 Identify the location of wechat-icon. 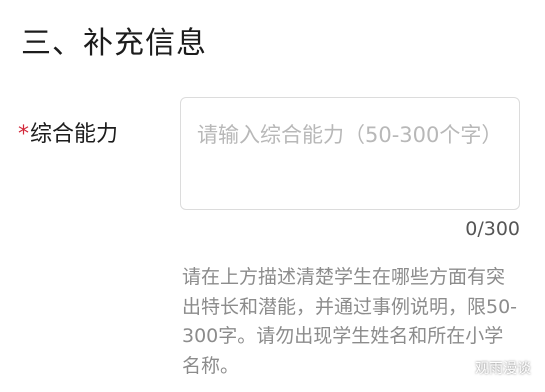
(459, 367).